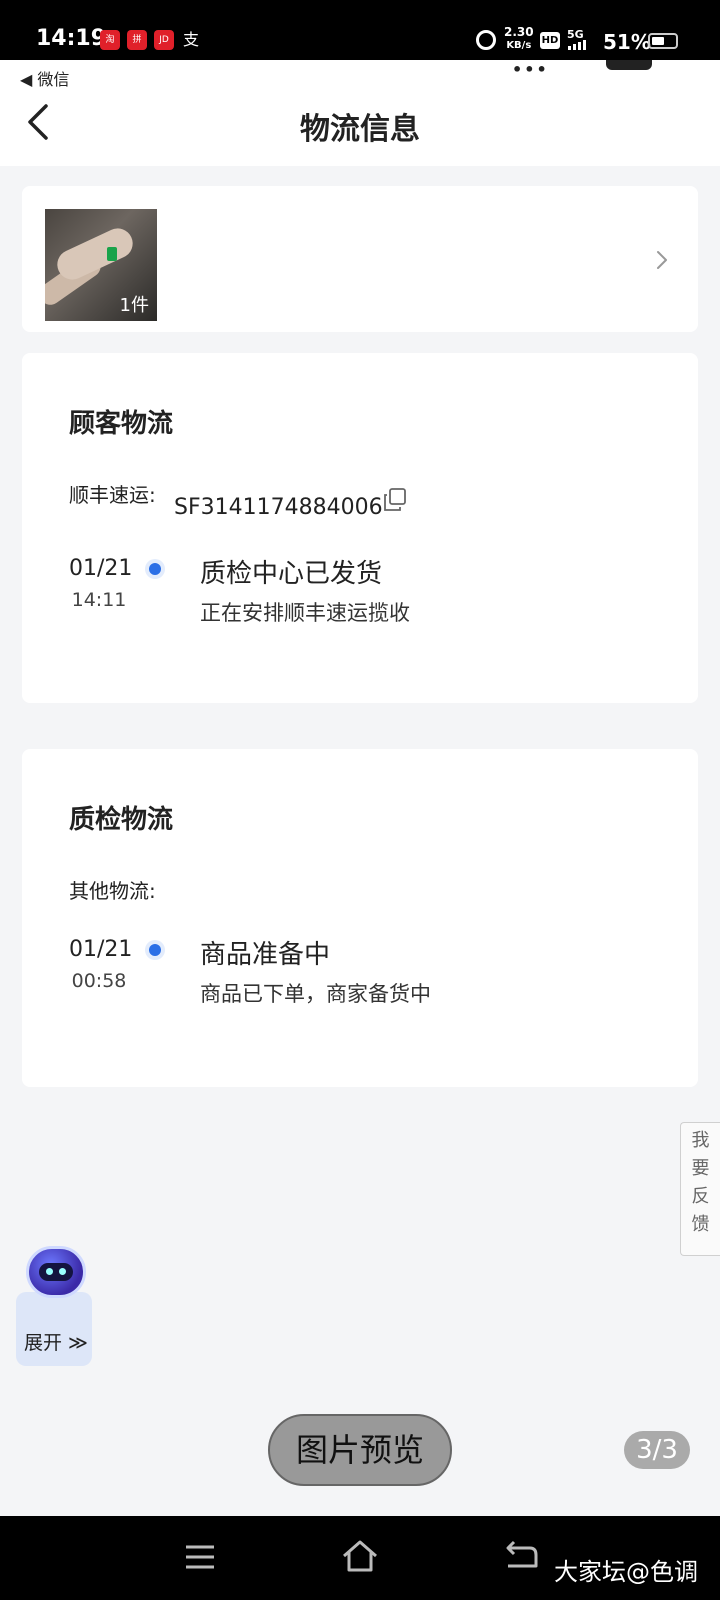  I want to click on feedback-char: 馈, so click(700, 1224).